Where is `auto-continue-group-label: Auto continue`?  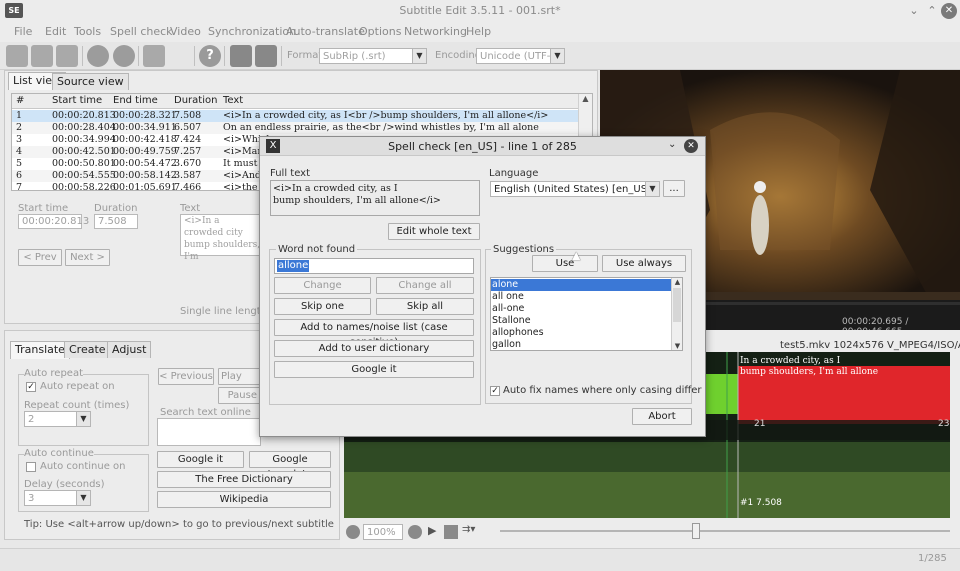 auto-continue-group-label: Auto continue is located at coordinates (59, 453).